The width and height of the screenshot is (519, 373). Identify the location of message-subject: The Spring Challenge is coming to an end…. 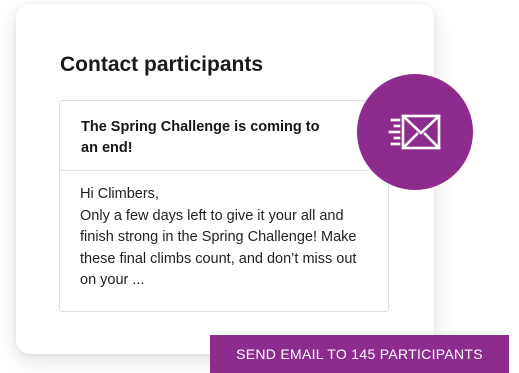
(224, 136).